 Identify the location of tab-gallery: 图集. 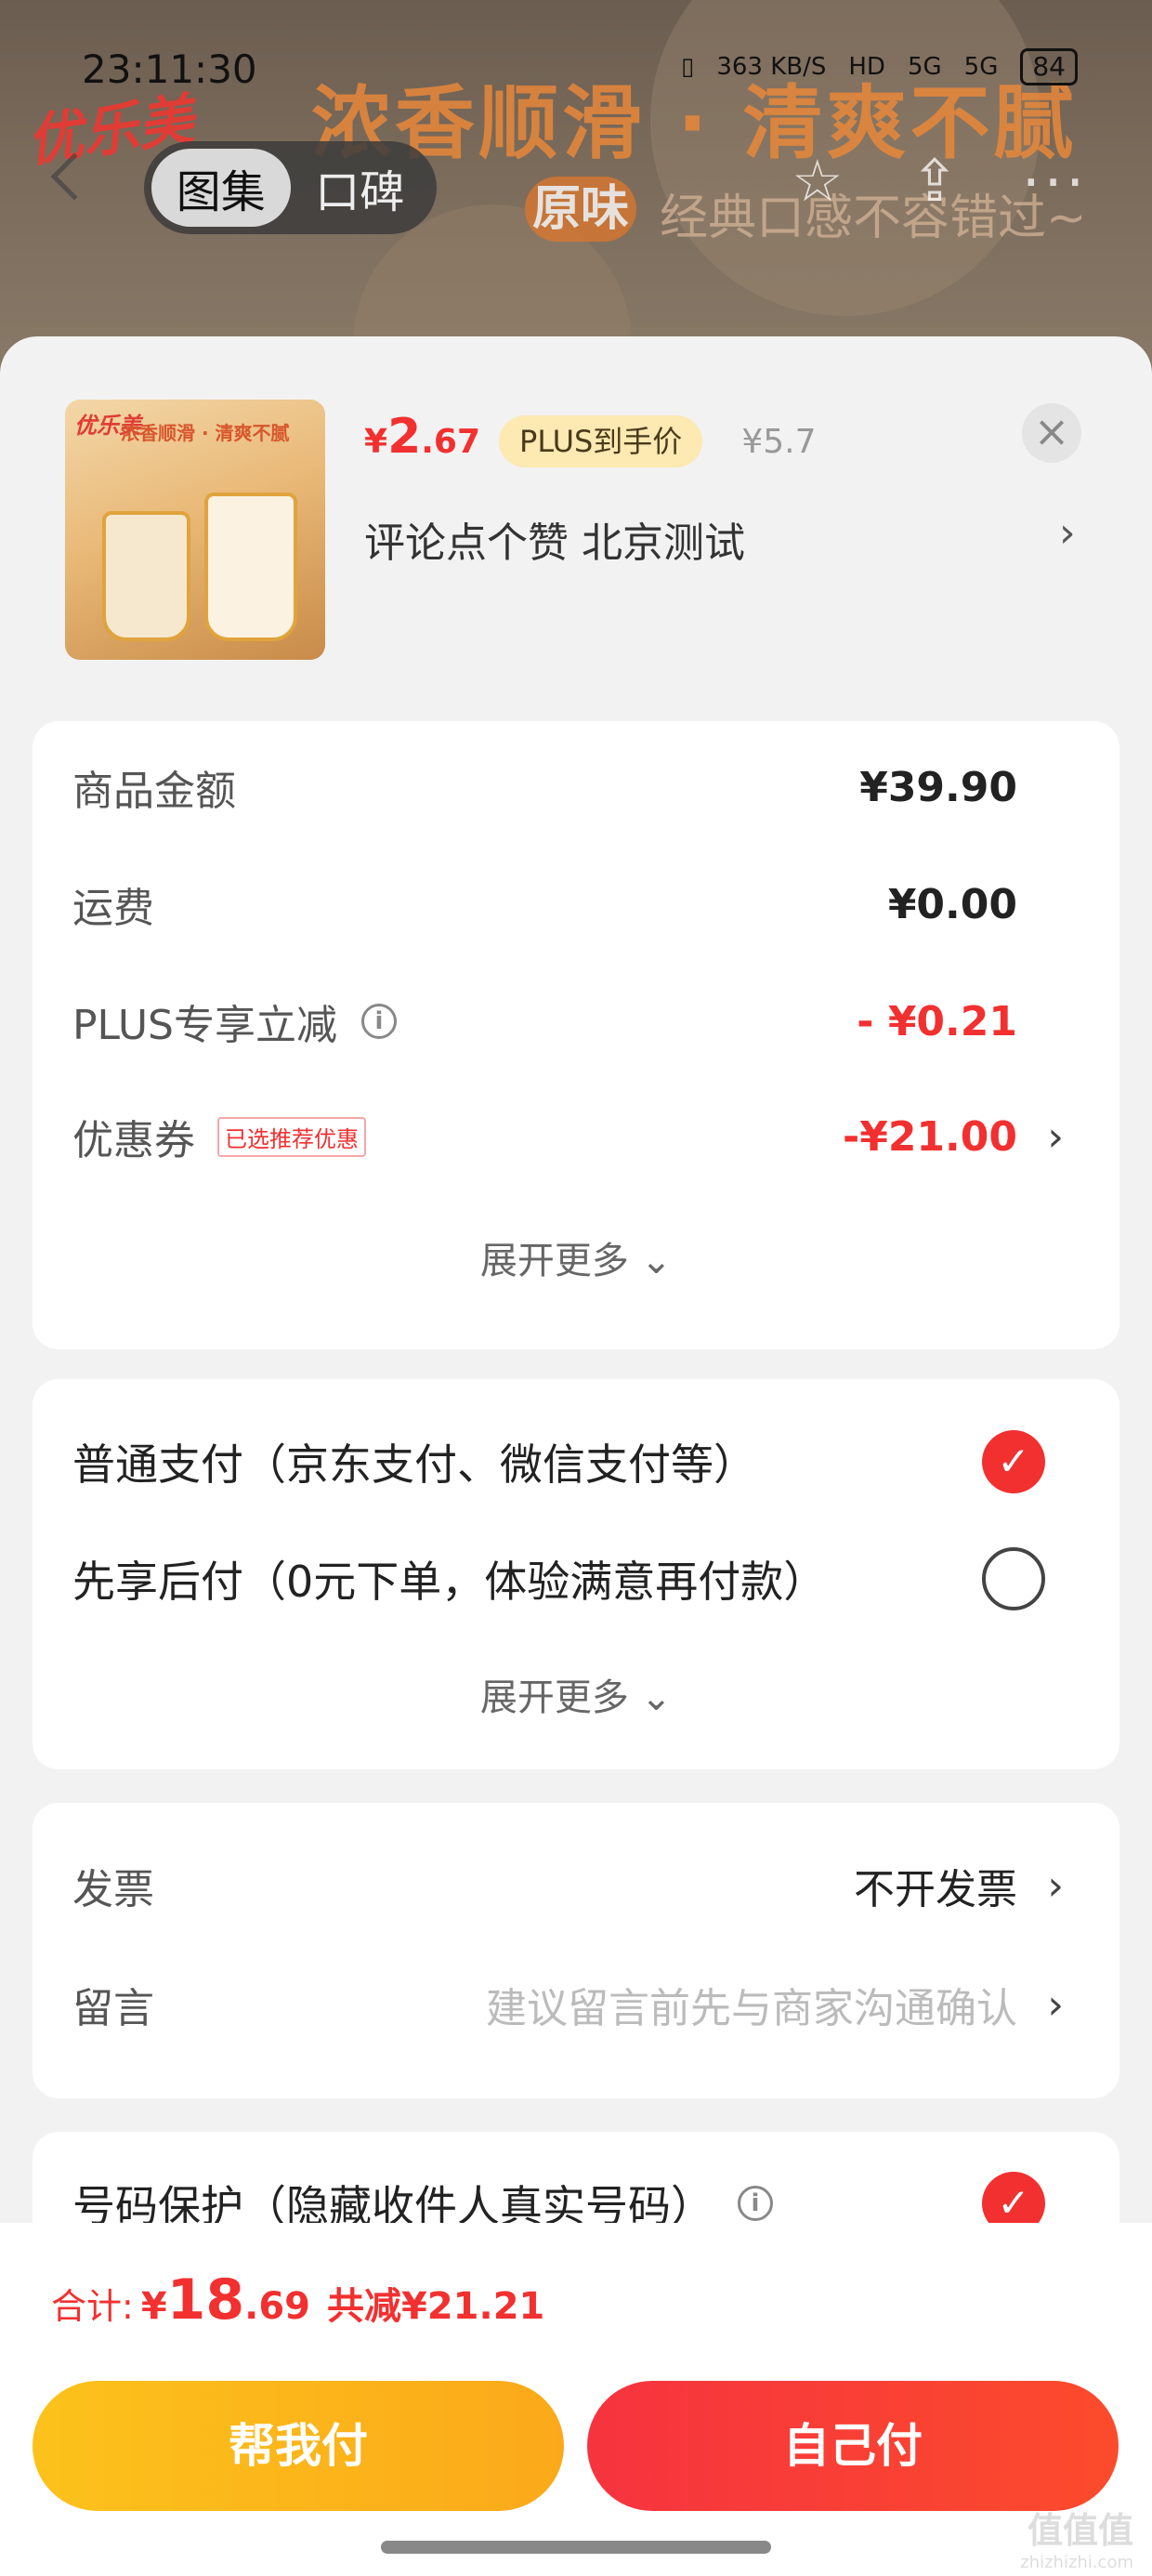
(221, 188).